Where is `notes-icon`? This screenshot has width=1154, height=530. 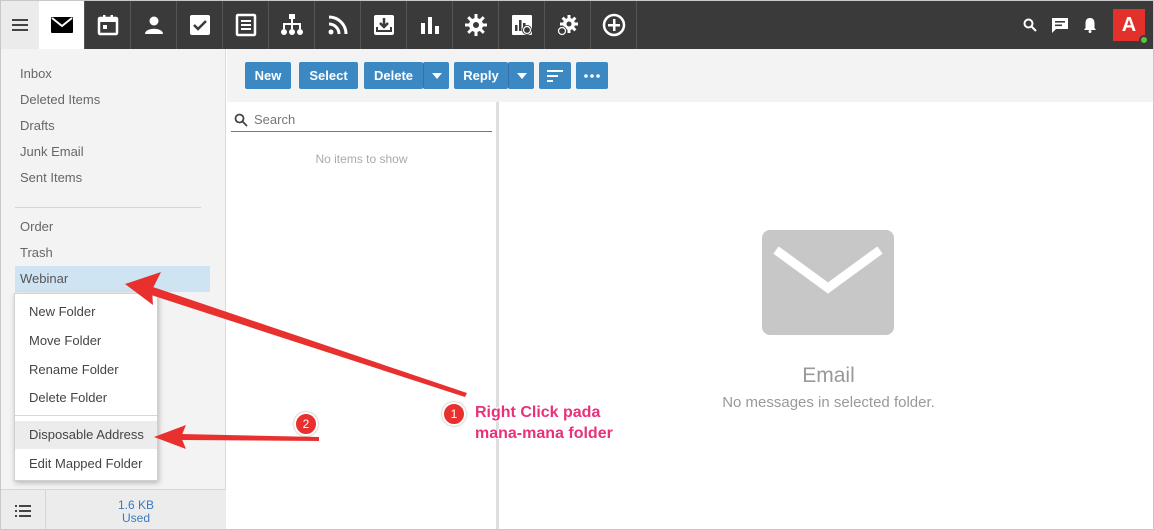 notes-icon is located at coordinates (245, 25).